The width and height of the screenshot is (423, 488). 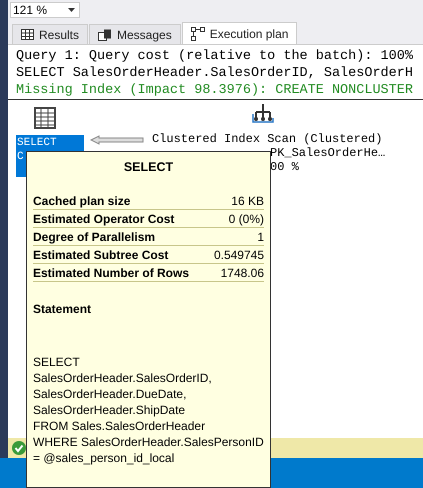 What do you see at coordinates (246, 219) in the screenshot?
I see `property-value: 0 (0%)` at bounding box center [246, 219].